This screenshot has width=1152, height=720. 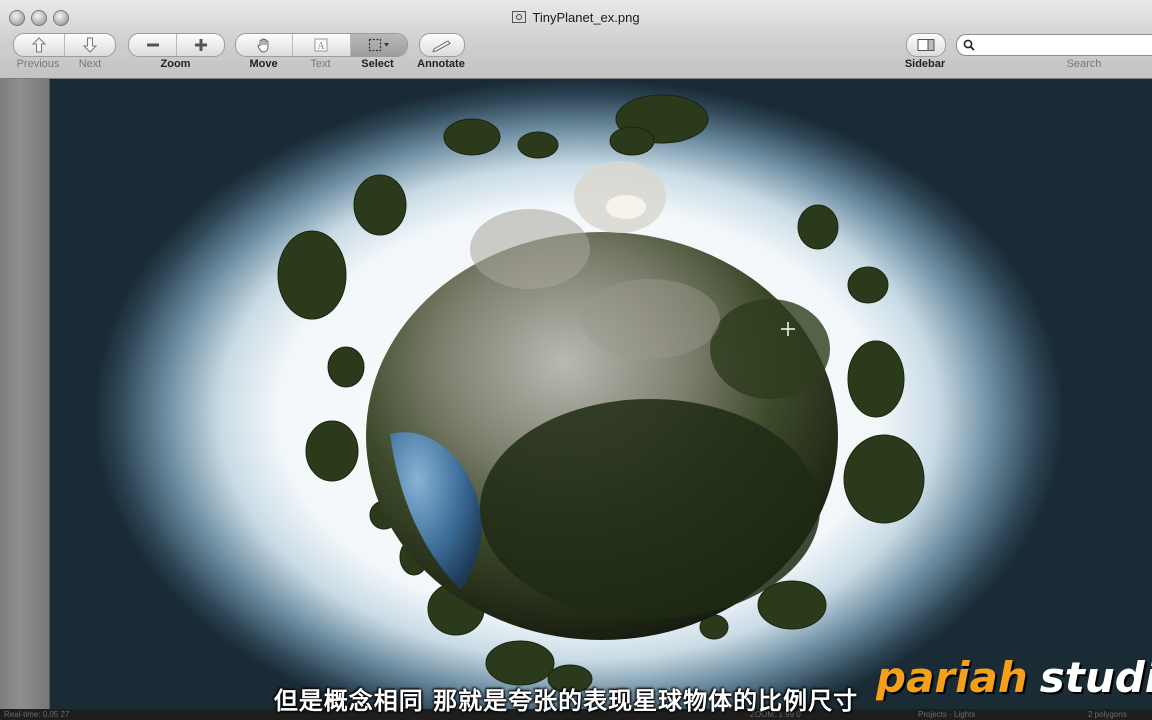 What do you see at coordinates (586, 17) in the screenshot?
I see `window-title-text: TinyPlanet_ex.png` at bounding box center [586, 17].